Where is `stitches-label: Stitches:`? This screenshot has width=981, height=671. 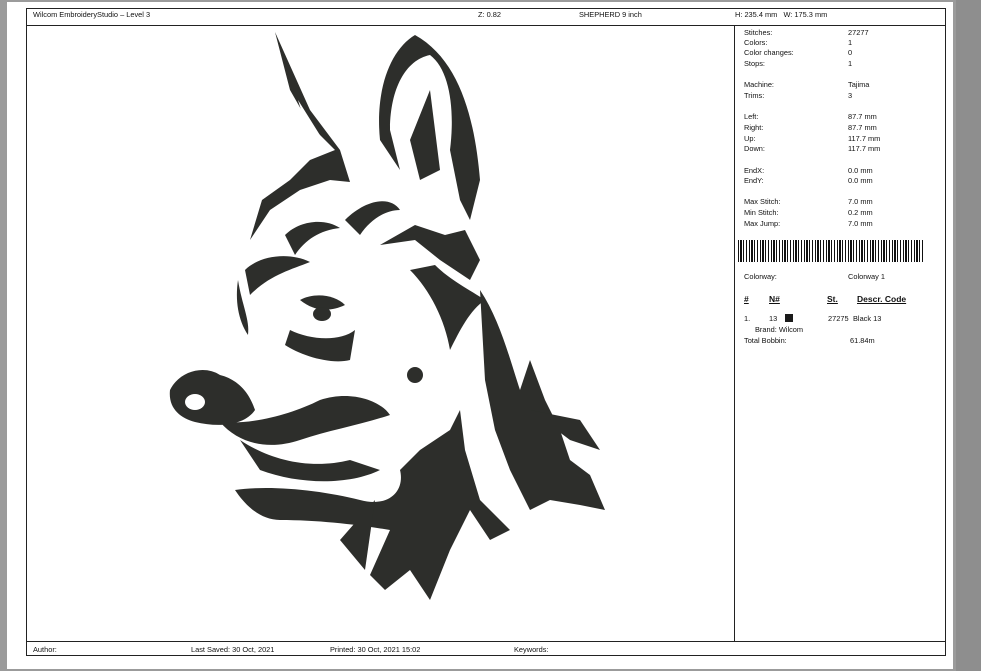 stitches-label: Stitches: is located at coordinates (758, 32).